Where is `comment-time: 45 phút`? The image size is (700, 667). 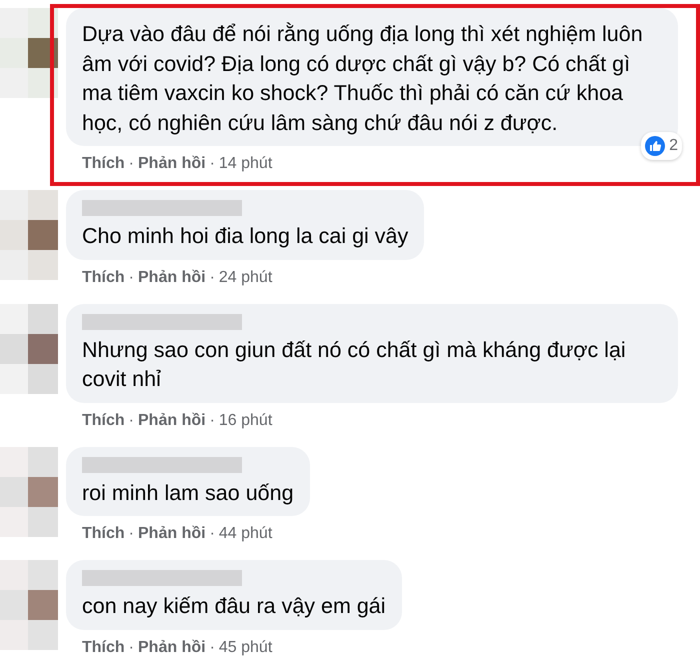 comment-time: 45 phút is located at coordinates (245, 648).